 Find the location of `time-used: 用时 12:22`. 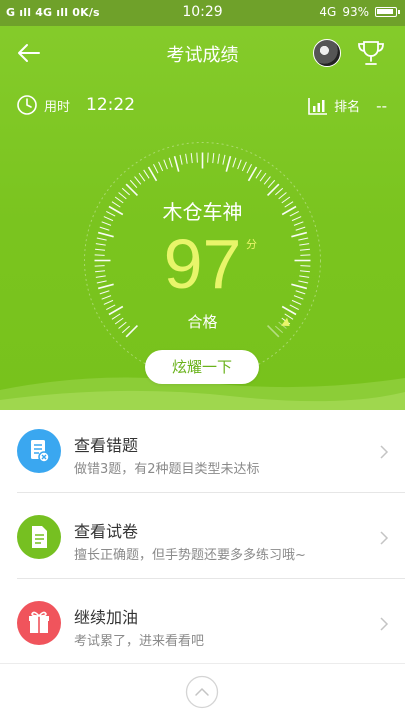

time-used: 用时 12:22 is located at coordinates (75, 105).